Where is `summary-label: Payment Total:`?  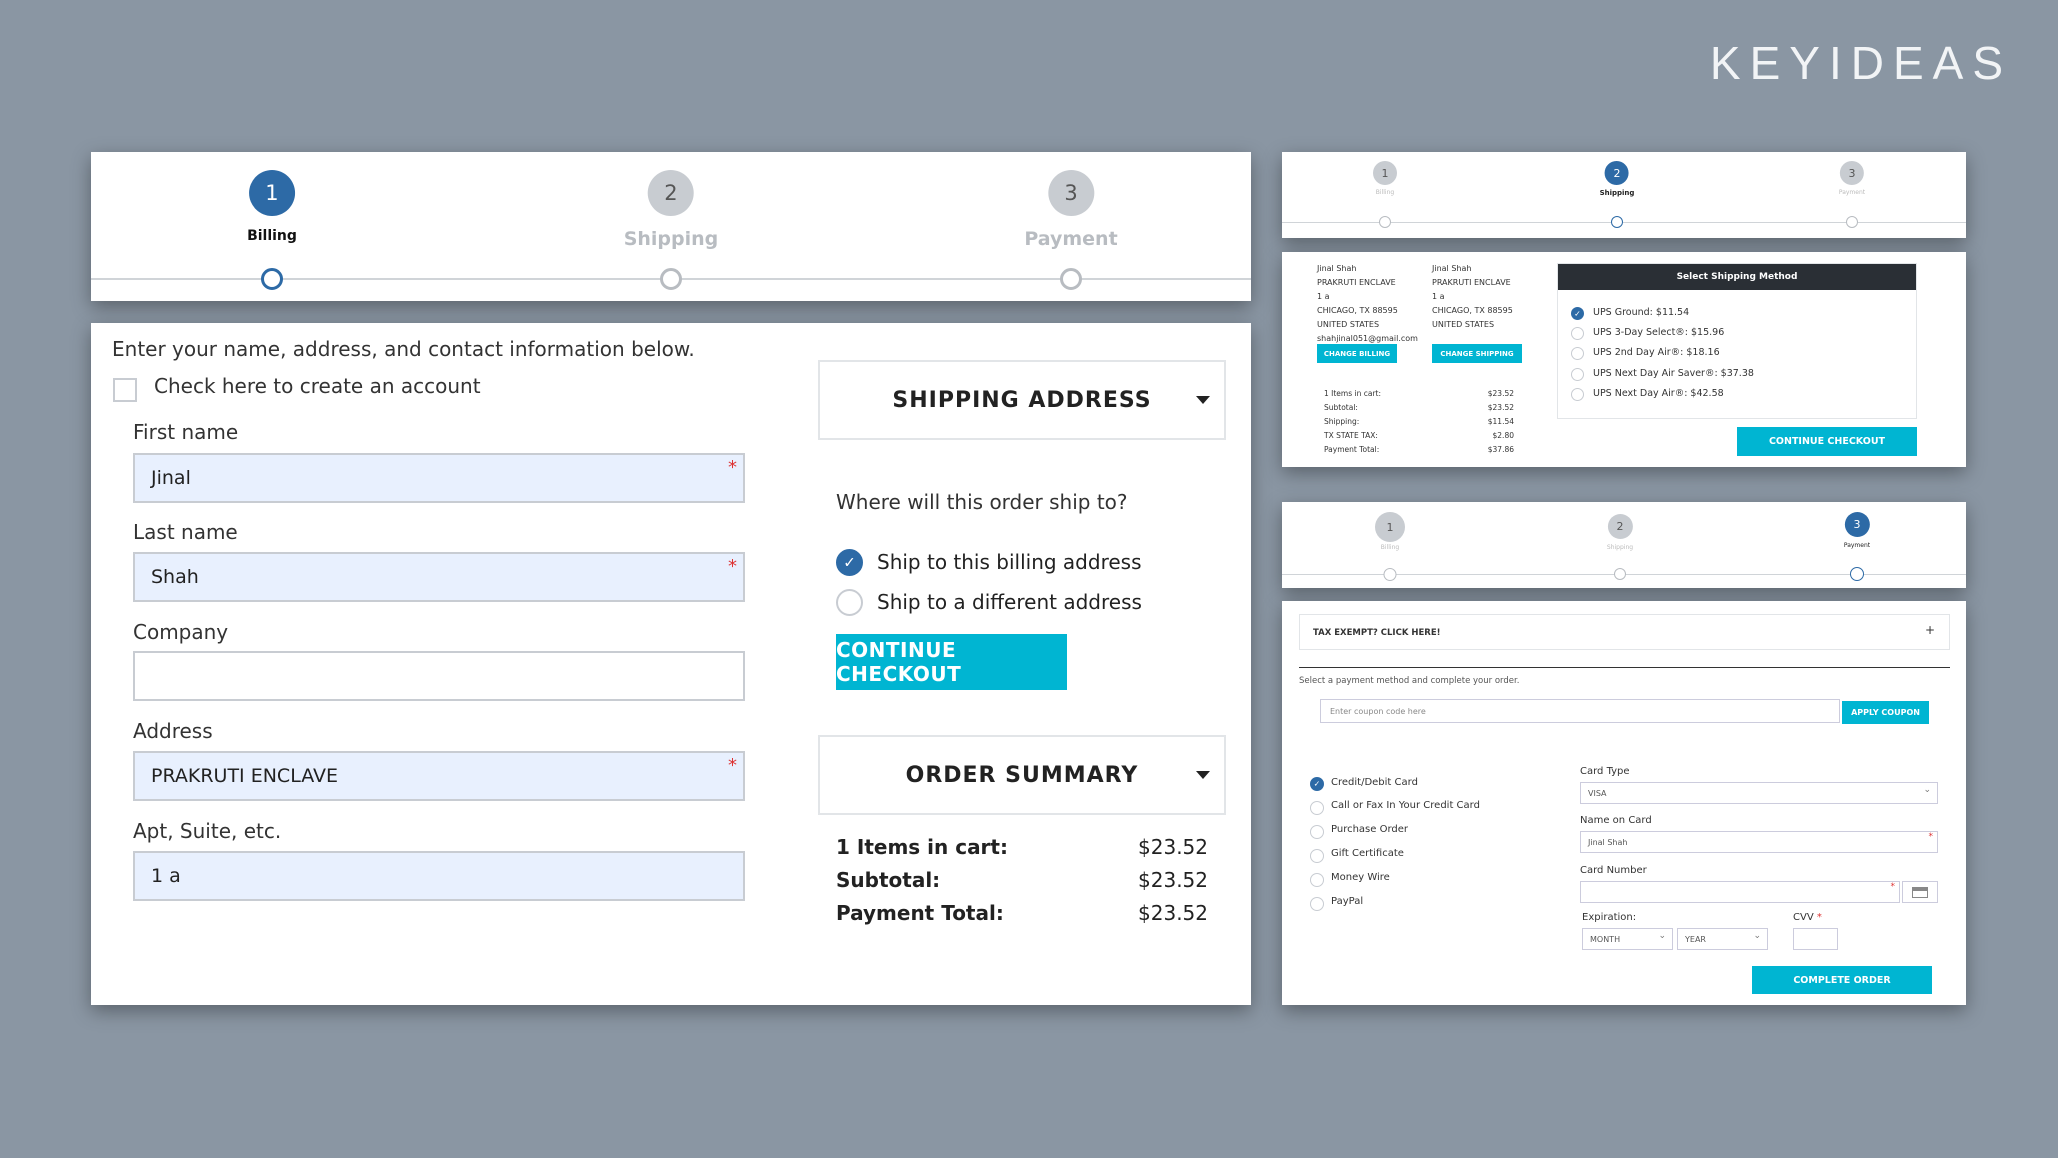 summary-label: Payment Total: is located at coordinates (920, 913).